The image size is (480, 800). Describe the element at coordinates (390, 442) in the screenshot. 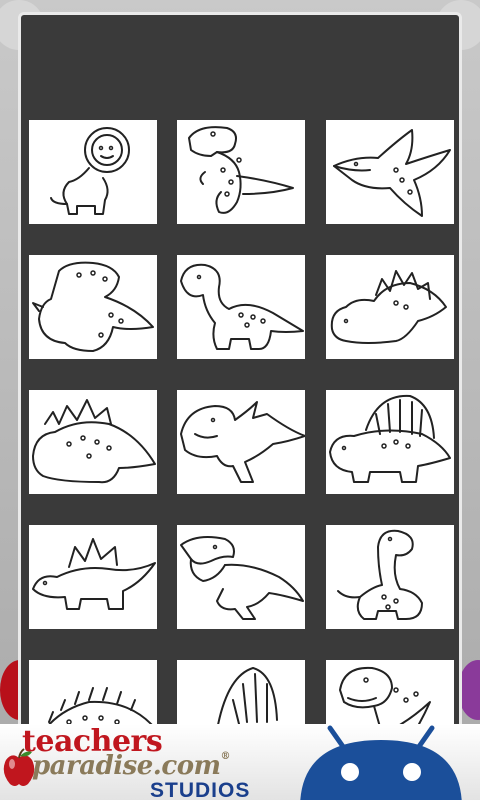

I see `thumbnail-dimetrodon` at that location.